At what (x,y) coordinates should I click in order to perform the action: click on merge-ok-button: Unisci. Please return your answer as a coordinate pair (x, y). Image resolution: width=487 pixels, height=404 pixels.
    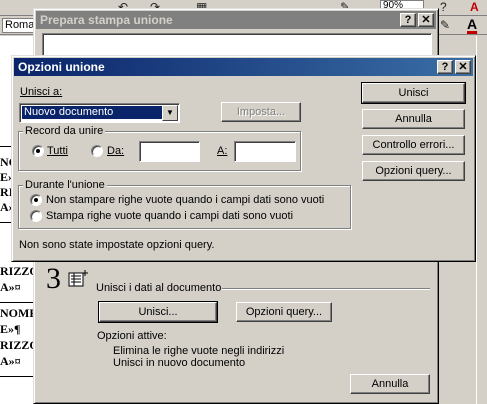
    Looking at the image, I should click on (413, 93).